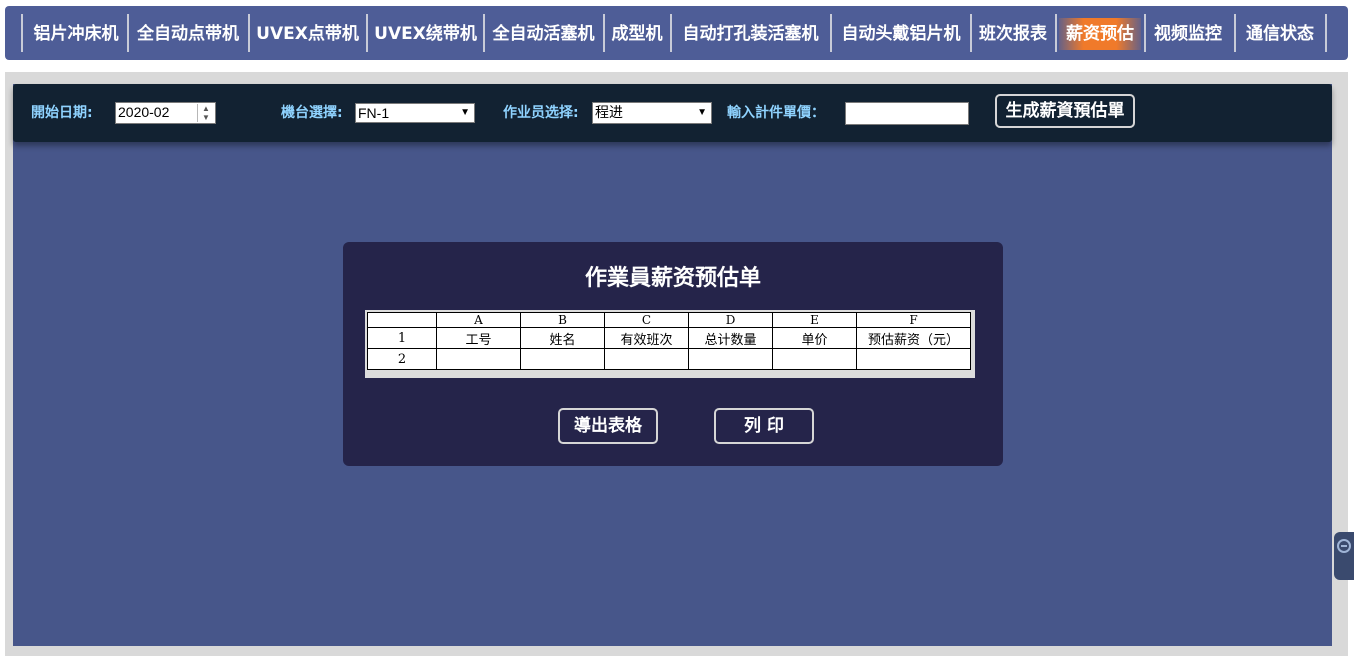 The width and height of the screenshot is (1354, 658). I want to click on row-number: 1, so click(402, 338).